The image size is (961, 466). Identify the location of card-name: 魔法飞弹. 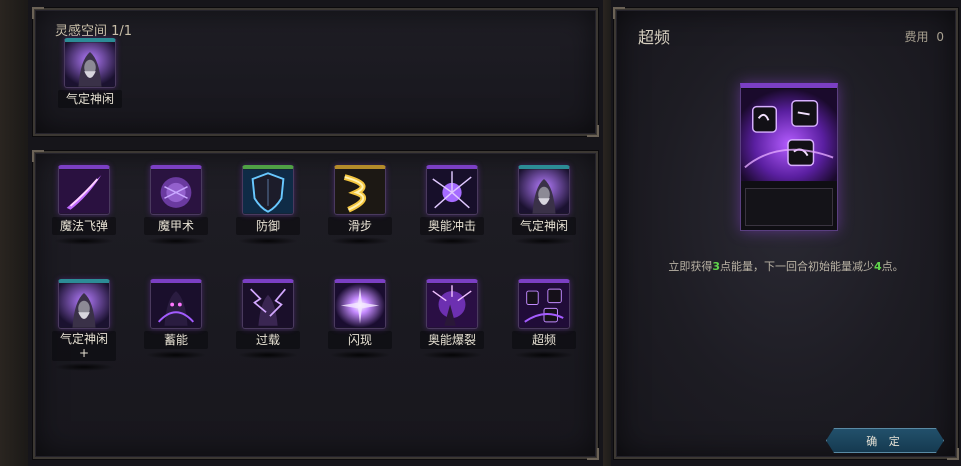
(84, 226).